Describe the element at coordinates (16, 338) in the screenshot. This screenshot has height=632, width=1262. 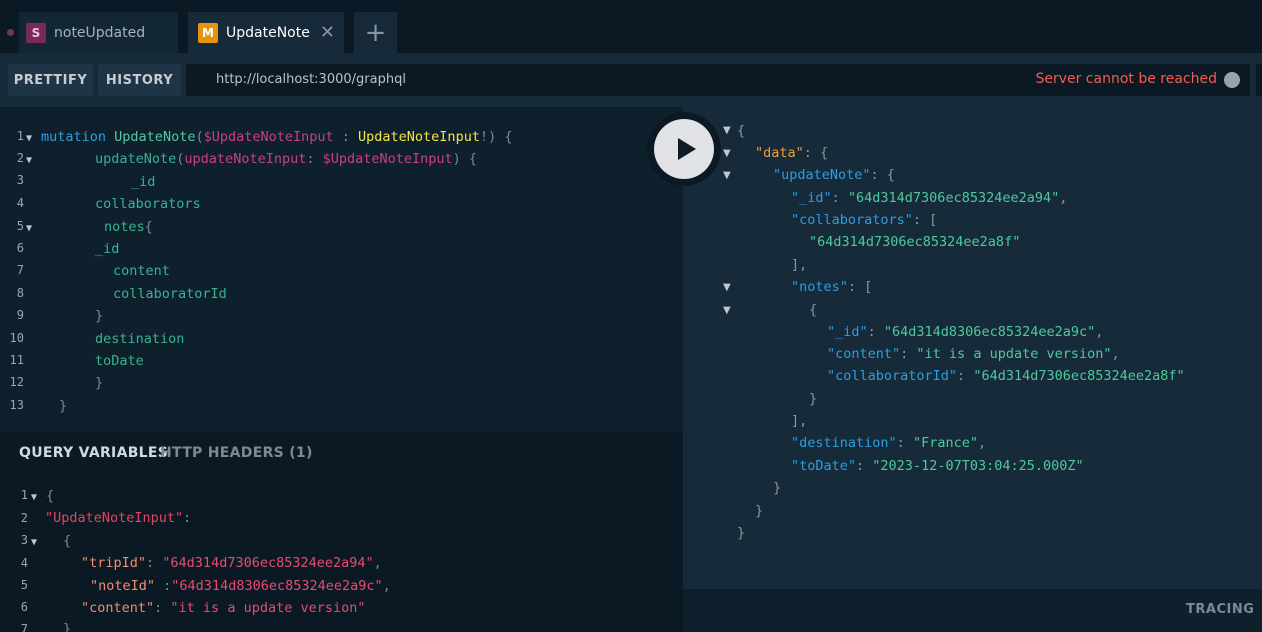
I see `line-number: 10` at that location.